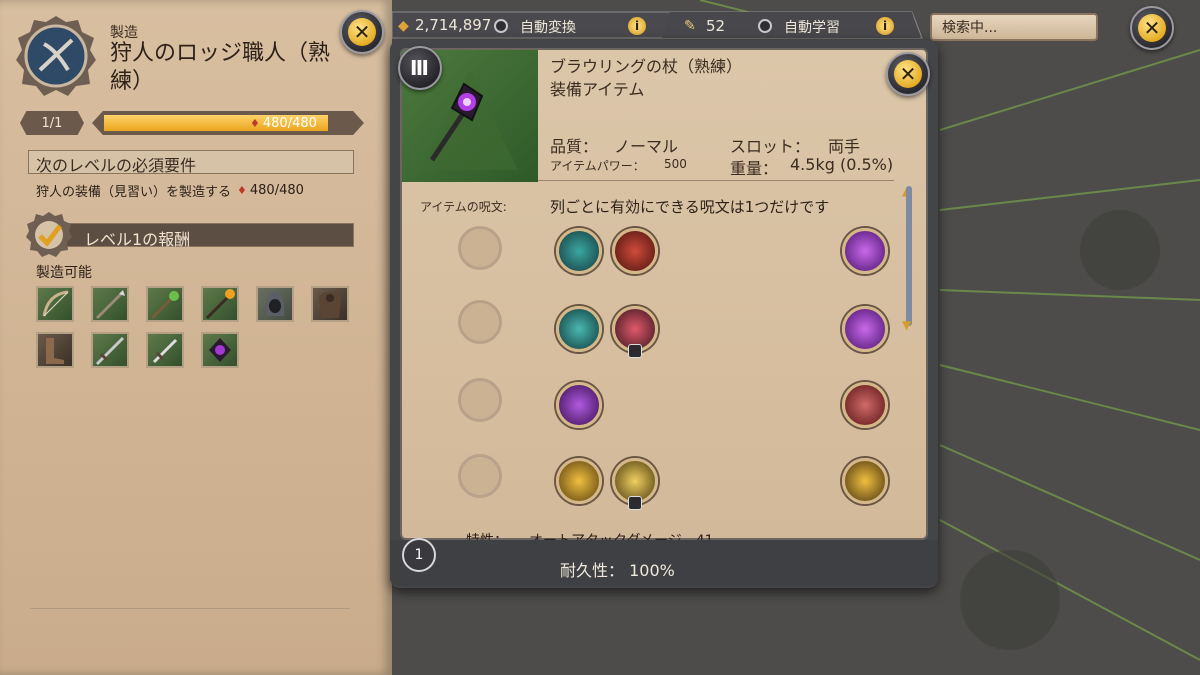  Describe the element at coordinates (220, 350) in the screenshot. I see `amulet-icon` at that location.